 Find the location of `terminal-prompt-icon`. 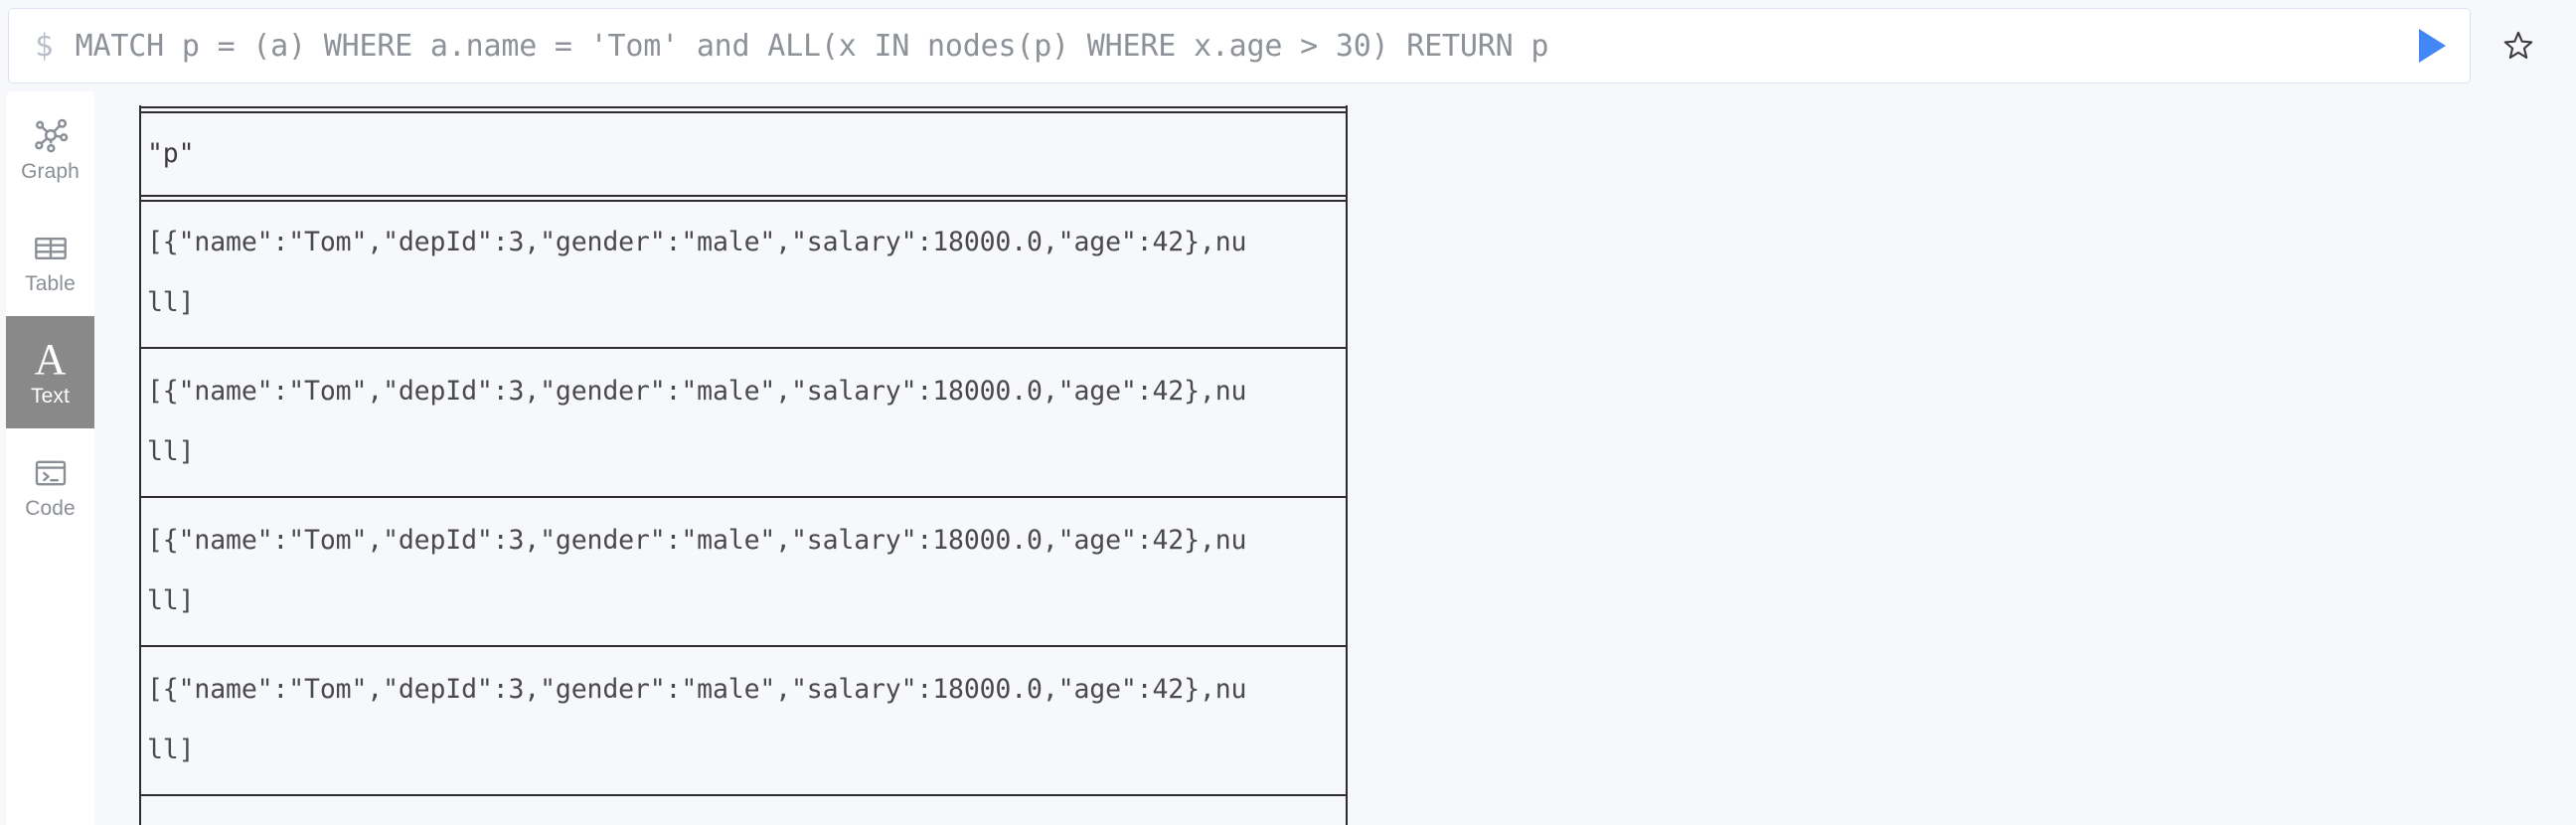

terminal-prompt-icon is located at coordinates (51, 471).